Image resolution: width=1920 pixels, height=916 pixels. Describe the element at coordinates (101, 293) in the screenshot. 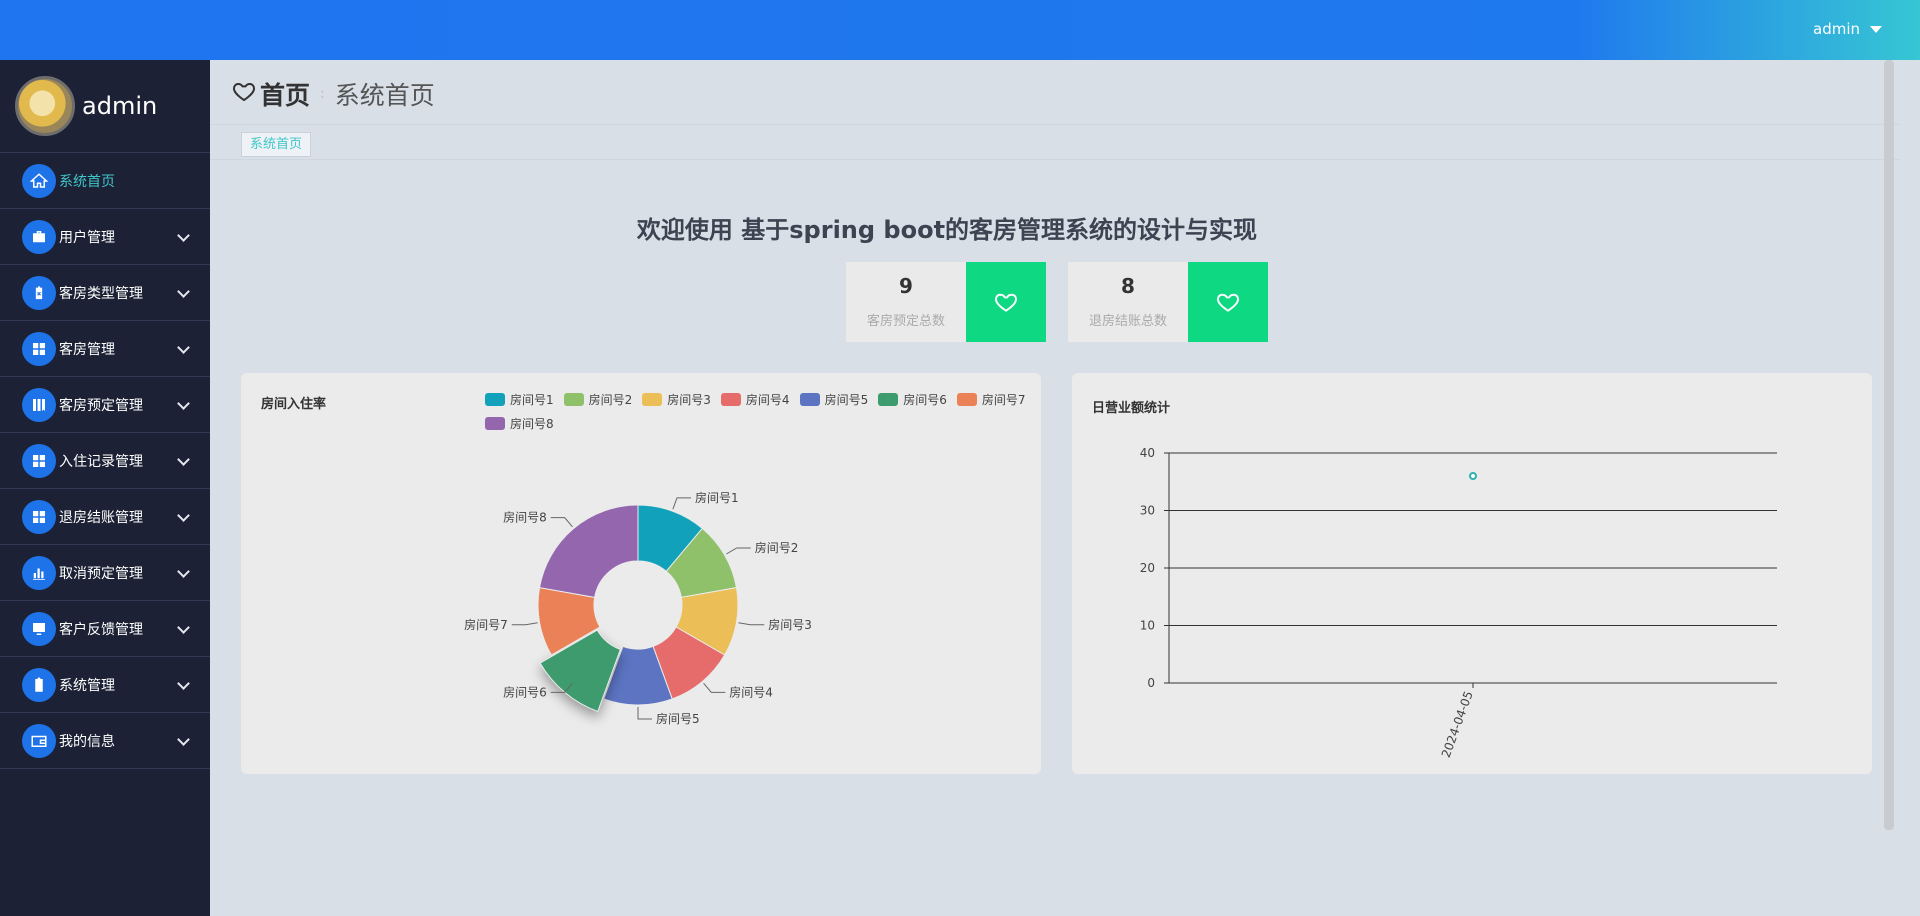

I see `sidebar-item-label: 客房类型管理` at that location.